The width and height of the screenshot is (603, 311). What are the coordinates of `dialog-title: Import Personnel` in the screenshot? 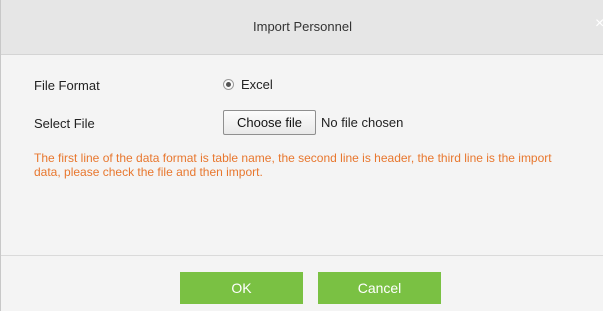 It's located at (302, 26).